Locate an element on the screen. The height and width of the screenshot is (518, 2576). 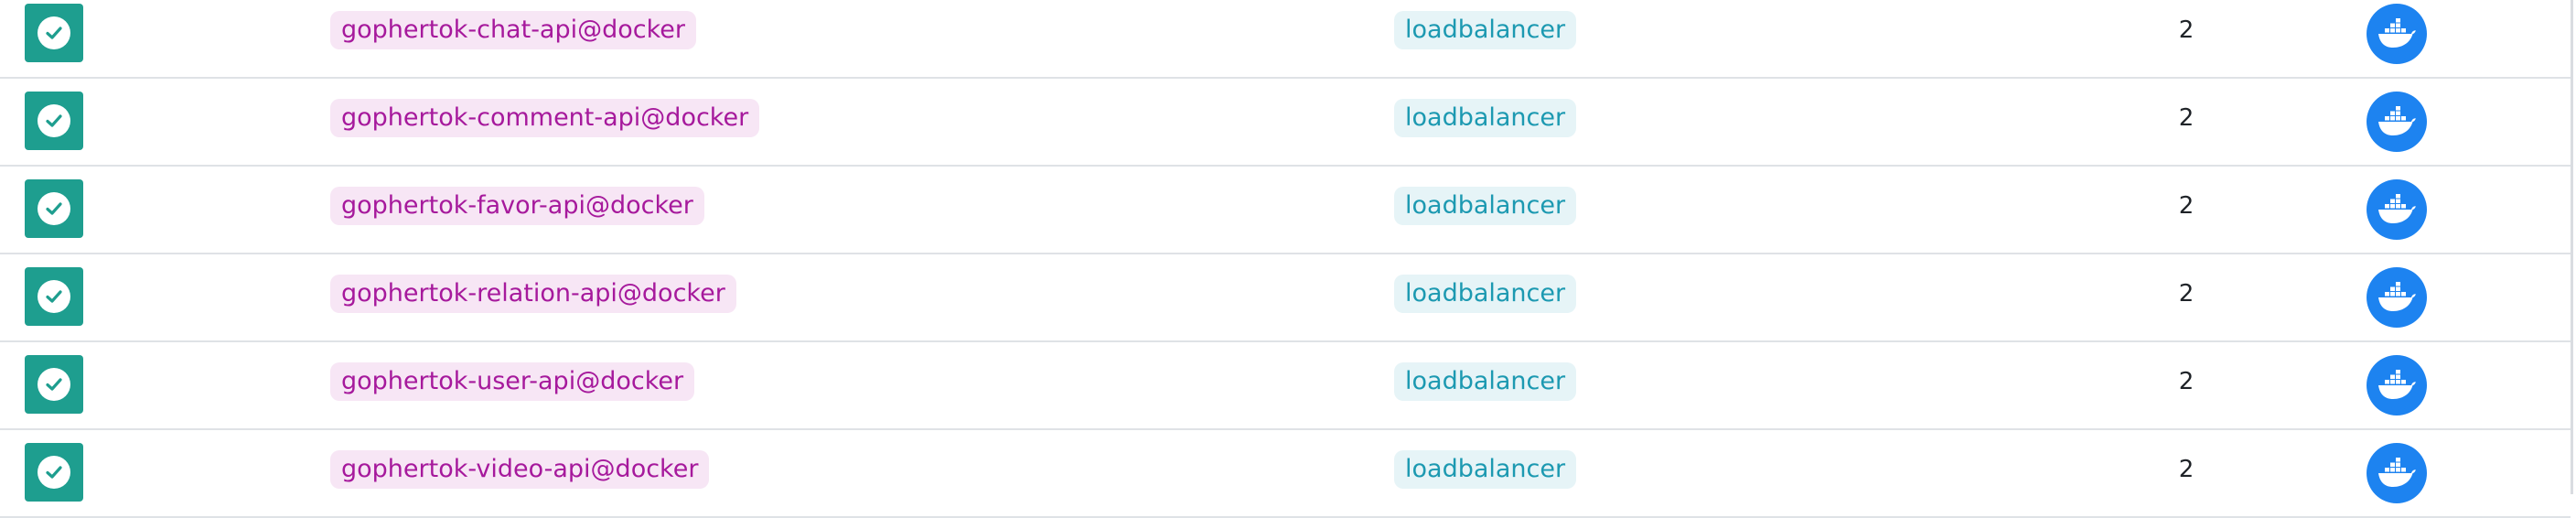
service-name: gophertok-video-api@docker is located at coordinates (520, 469).